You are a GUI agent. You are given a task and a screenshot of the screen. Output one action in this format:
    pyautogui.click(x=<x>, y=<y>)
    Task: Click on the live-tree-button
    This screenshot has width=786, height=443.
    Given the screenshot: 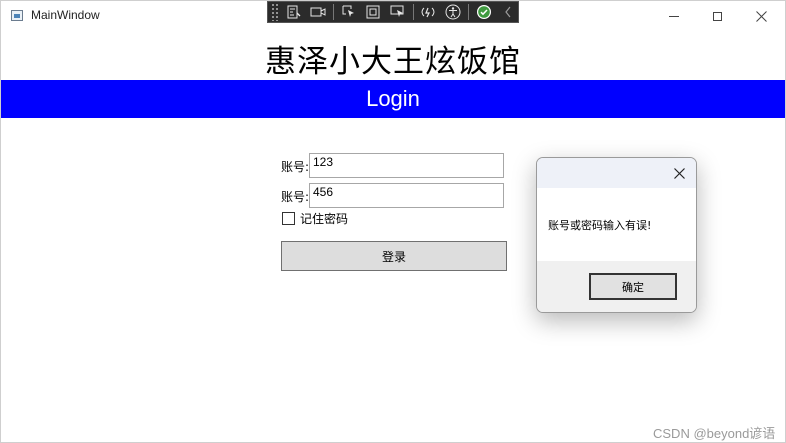 What is the action you would take?
    pyautogui.click(x=294, y=12)
    